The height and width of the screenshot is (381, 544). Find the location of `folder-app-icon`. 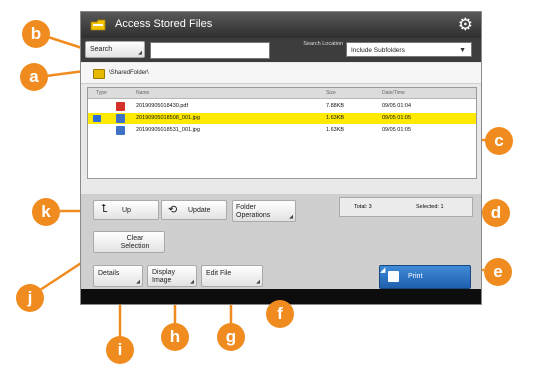

folder-app-icon is located at coordinates (98, 25).